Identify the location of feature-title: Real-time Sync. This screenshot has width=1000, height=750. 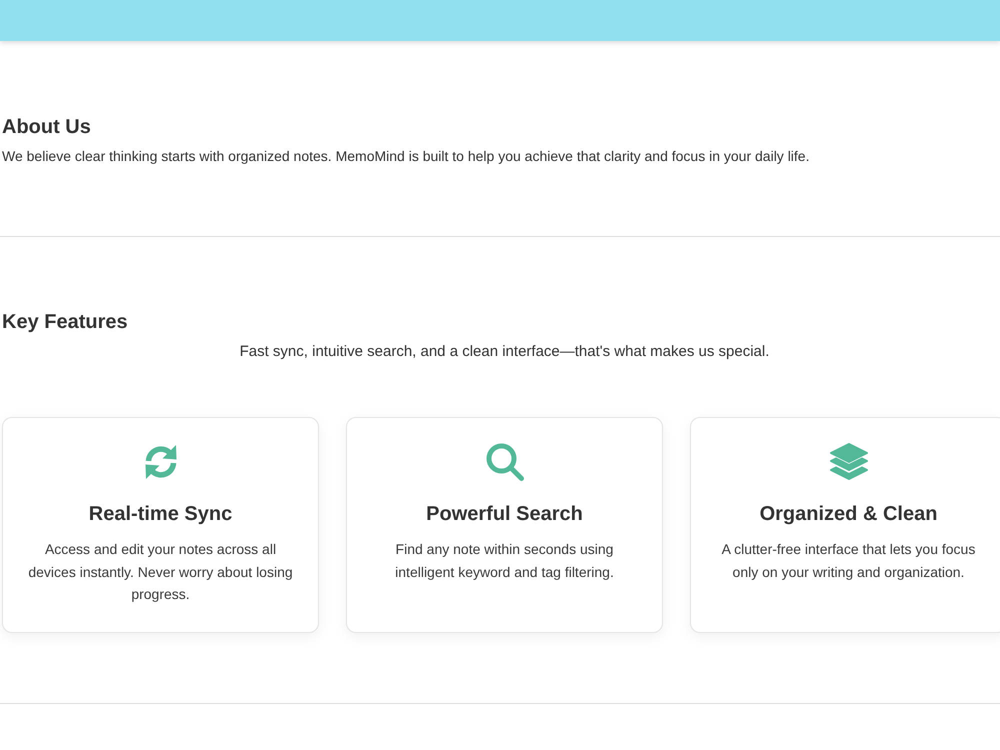
(161, 514).